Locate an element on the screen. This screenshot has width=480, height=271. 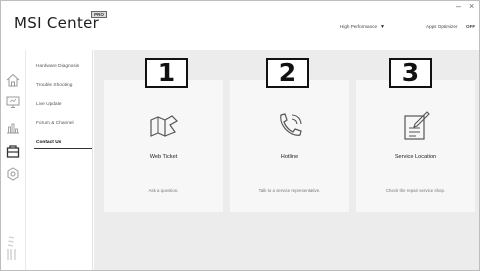
card-title: Web Ticket is located at coordinates (163, 157).